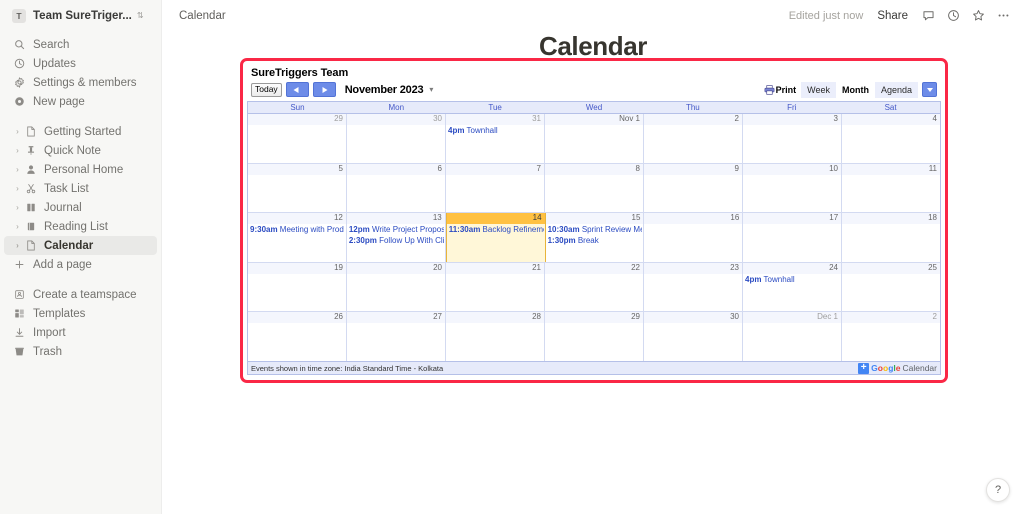 The width and height of the screenshot is (1024, 514). What do you see at coordinates (495, 237) in the screenshot?
I see `calendar-day-cell: 14 11:30am Backlog Refineme` at bounding box center [495, 237].